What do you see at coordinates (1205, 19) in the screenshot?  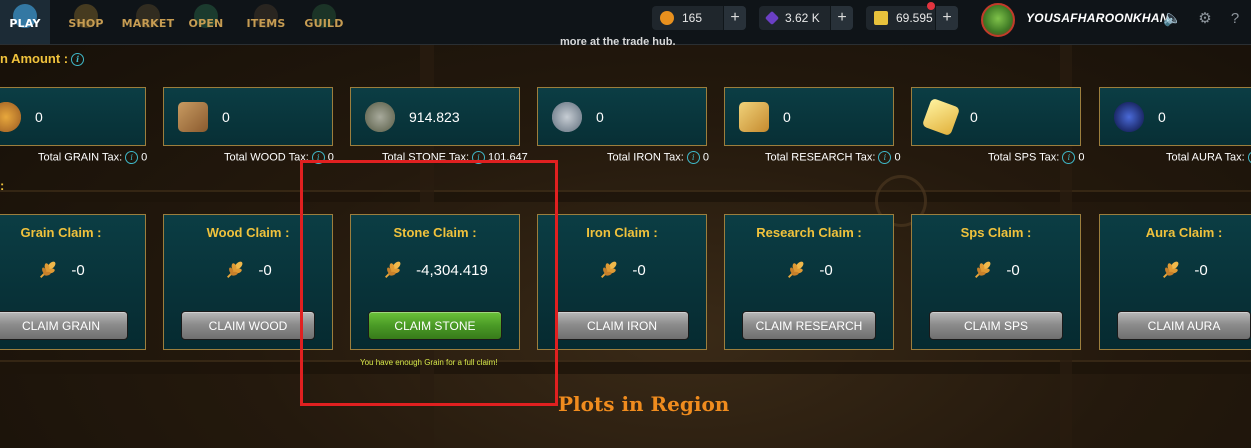 I see `gear-icon: ⚙` at bounding box center [1205, 19].